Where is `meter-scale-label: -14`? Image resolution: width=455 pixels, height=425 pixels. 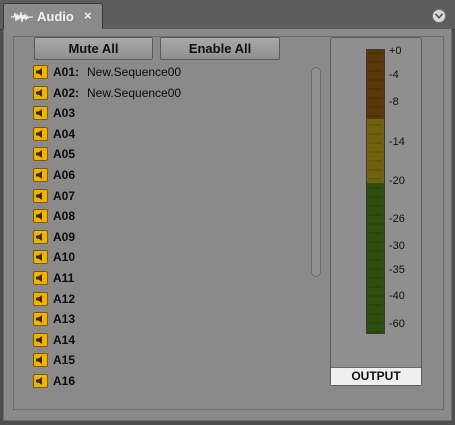
meter-scale-label: -14 is located at coordinates (397, 142).